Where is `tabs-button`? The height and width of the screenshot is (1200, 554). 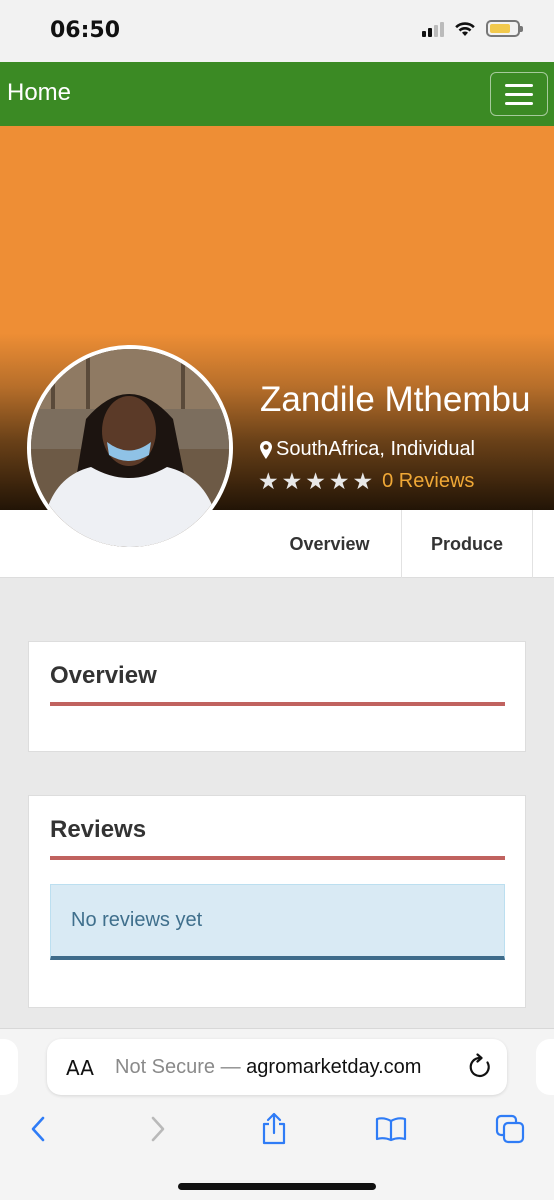
tabs-button is located at coordinates (510, 1129).